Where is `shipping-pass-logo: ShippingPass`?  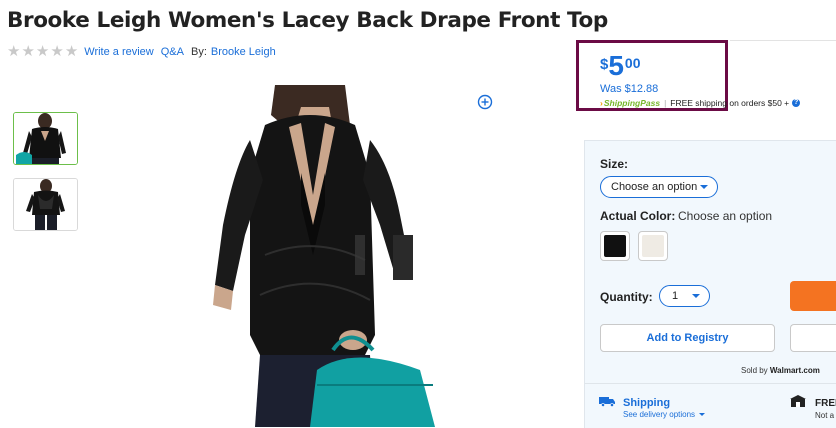 shipping-pass-logo: ShippingPass is located at coordinates (632, 103).